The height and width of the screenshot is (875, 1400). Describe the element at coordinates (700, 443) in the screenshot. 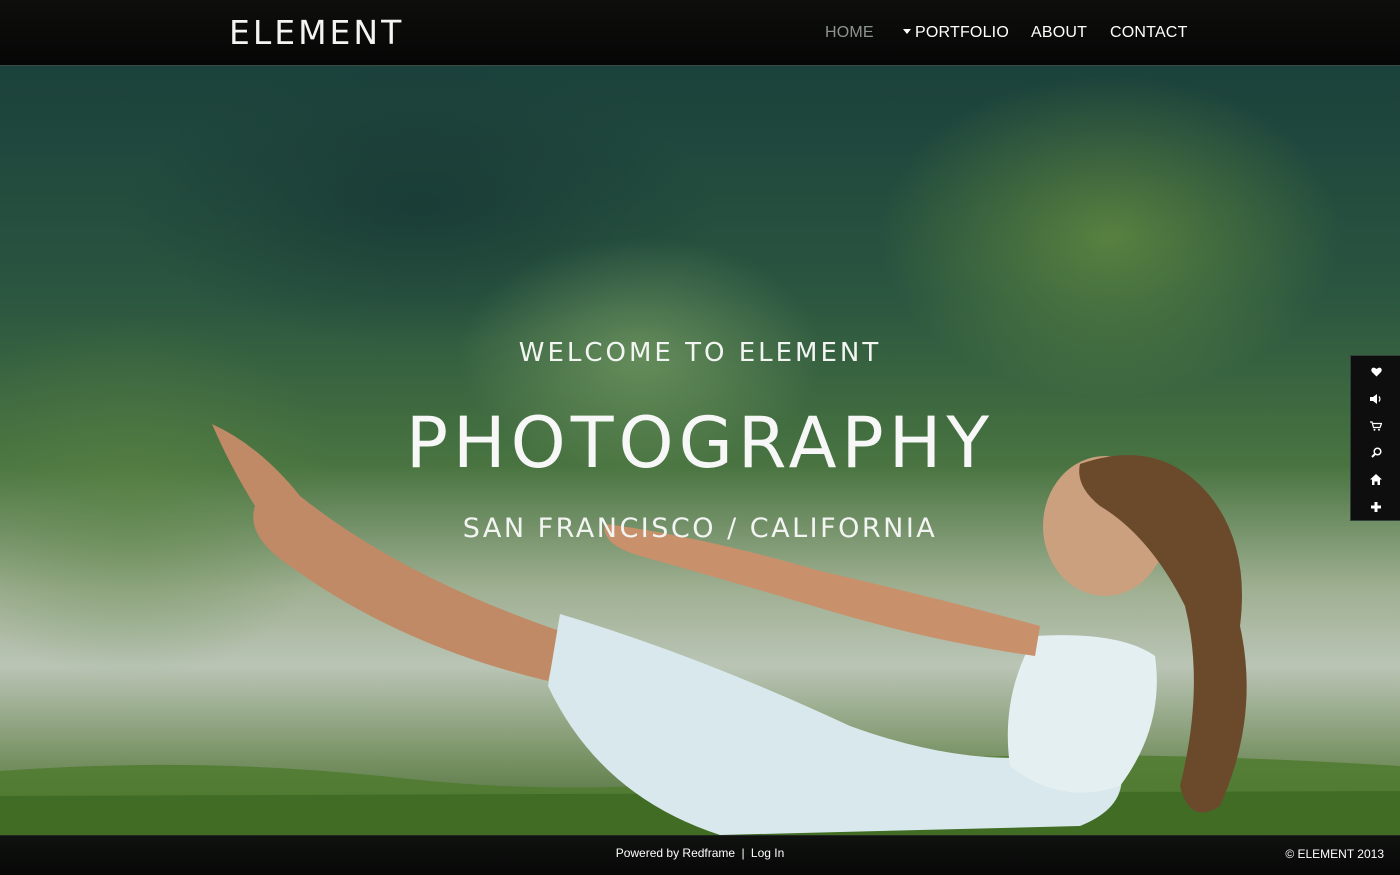

I see `hero-headline: PHOTOGRAPHY` at that location.